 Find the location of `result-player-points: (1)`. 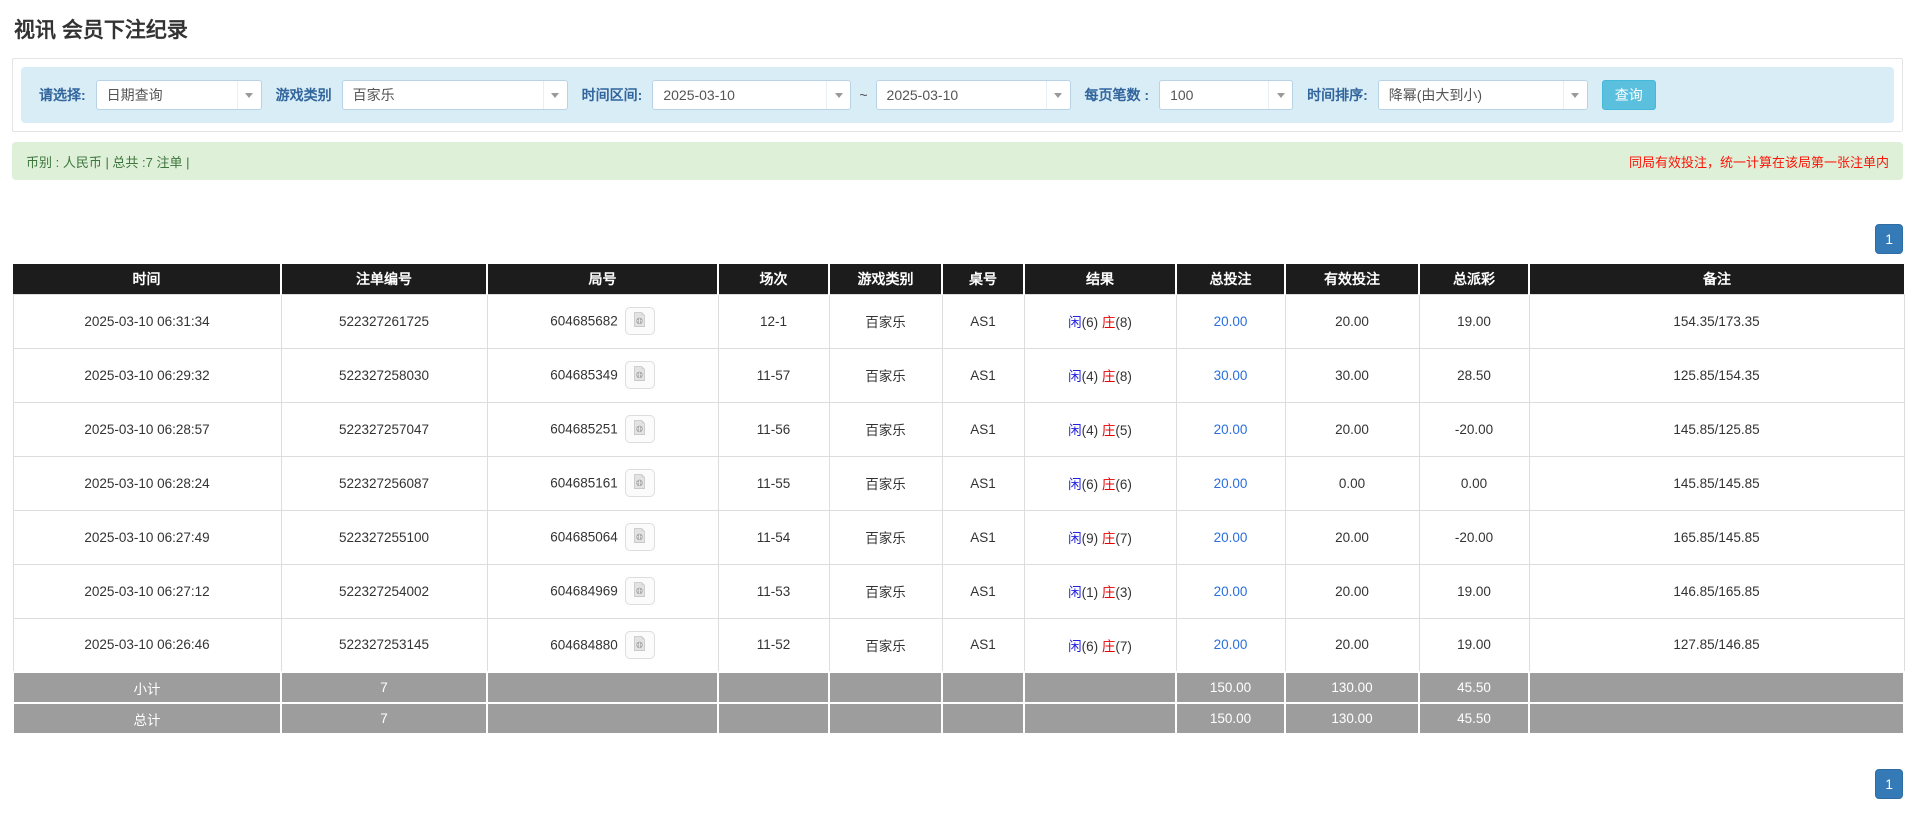

result-player-points: (1) is located at coordinates (1091, 592).